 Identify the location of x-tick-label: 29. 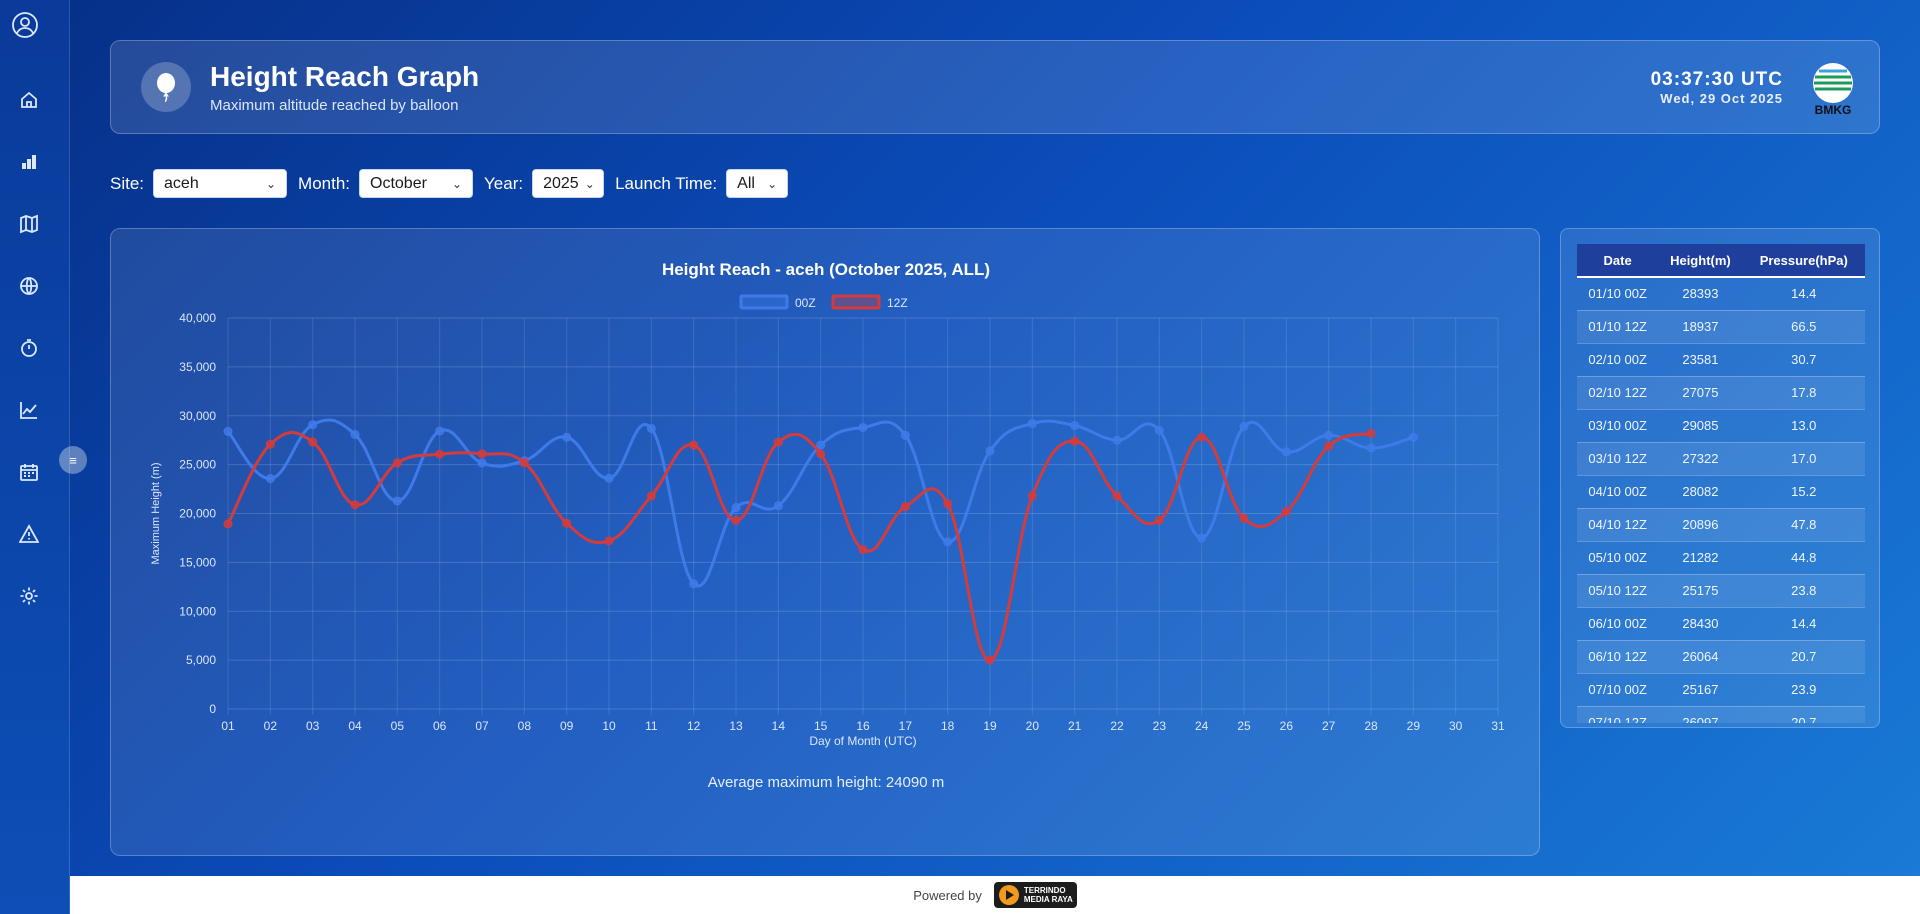
(1414, 726).